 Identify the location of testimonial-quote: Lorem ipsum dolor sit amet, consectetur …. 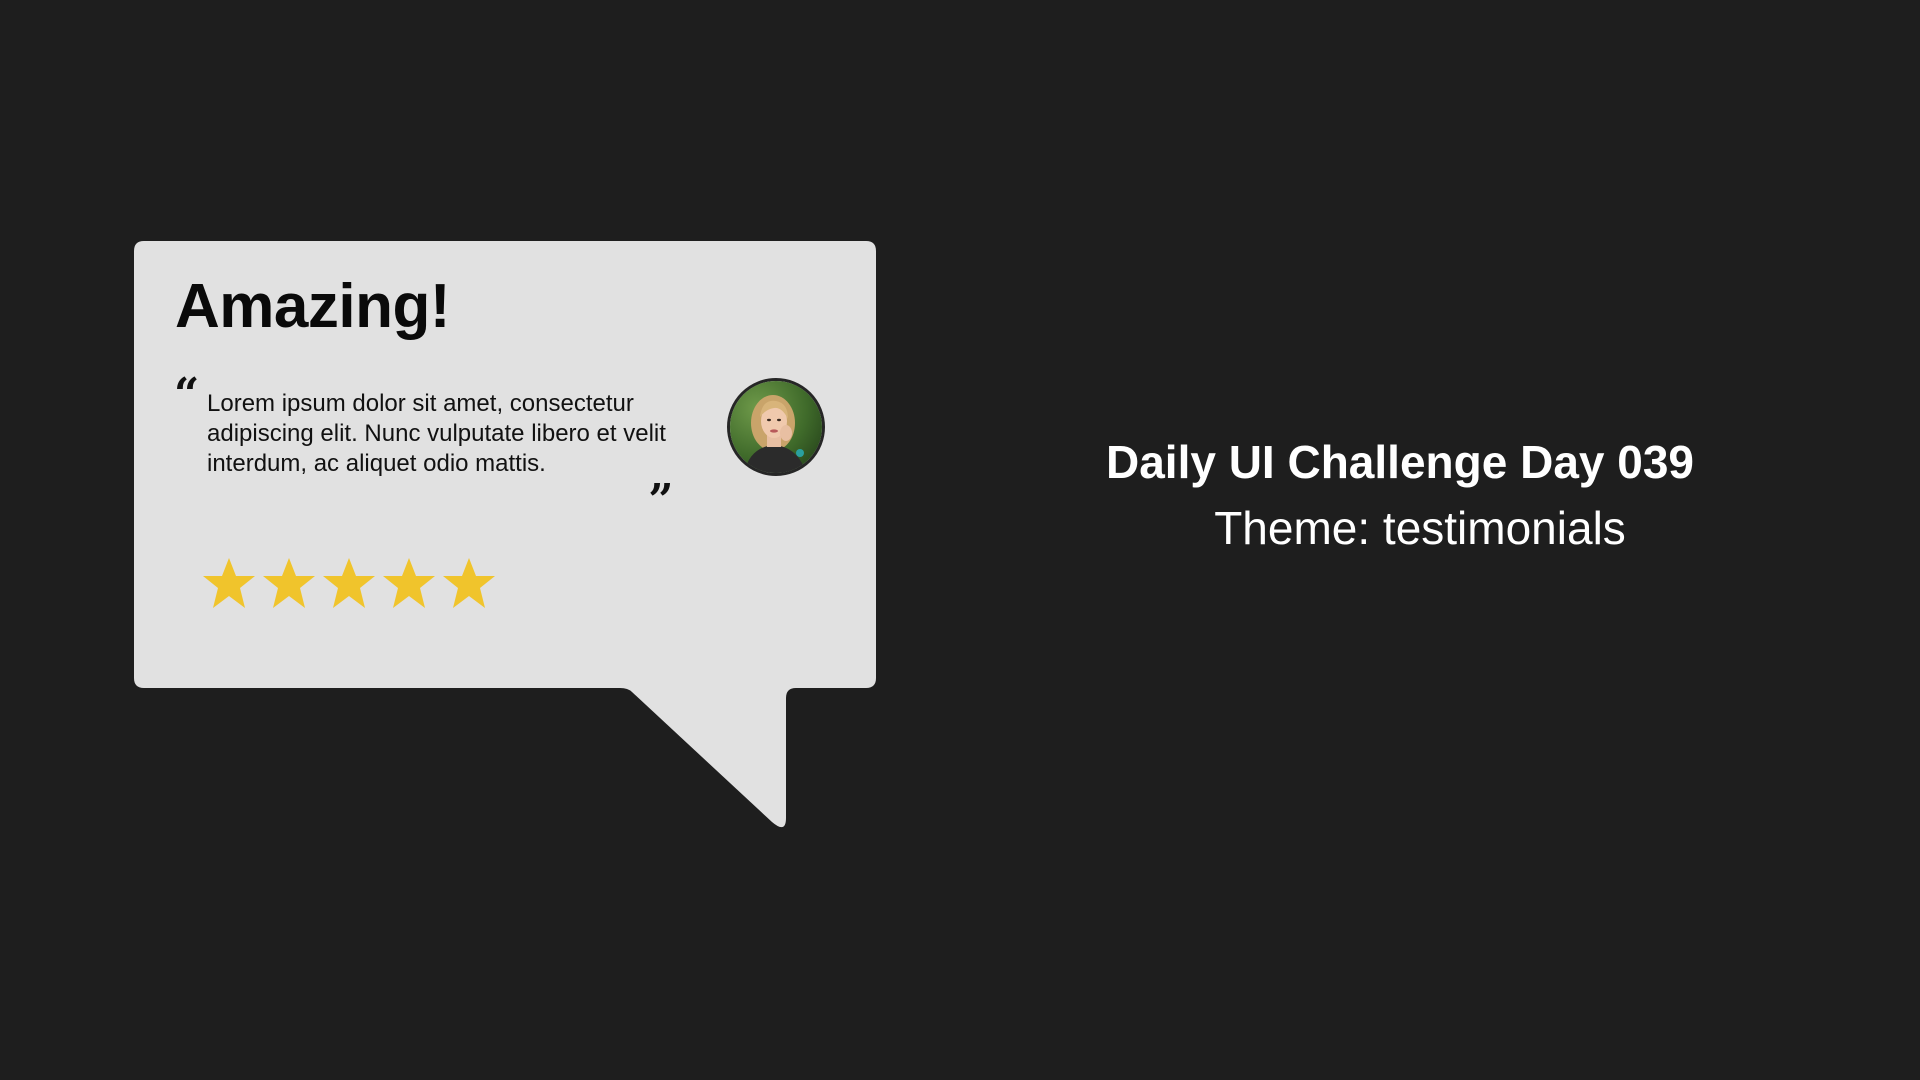
(436, 433).